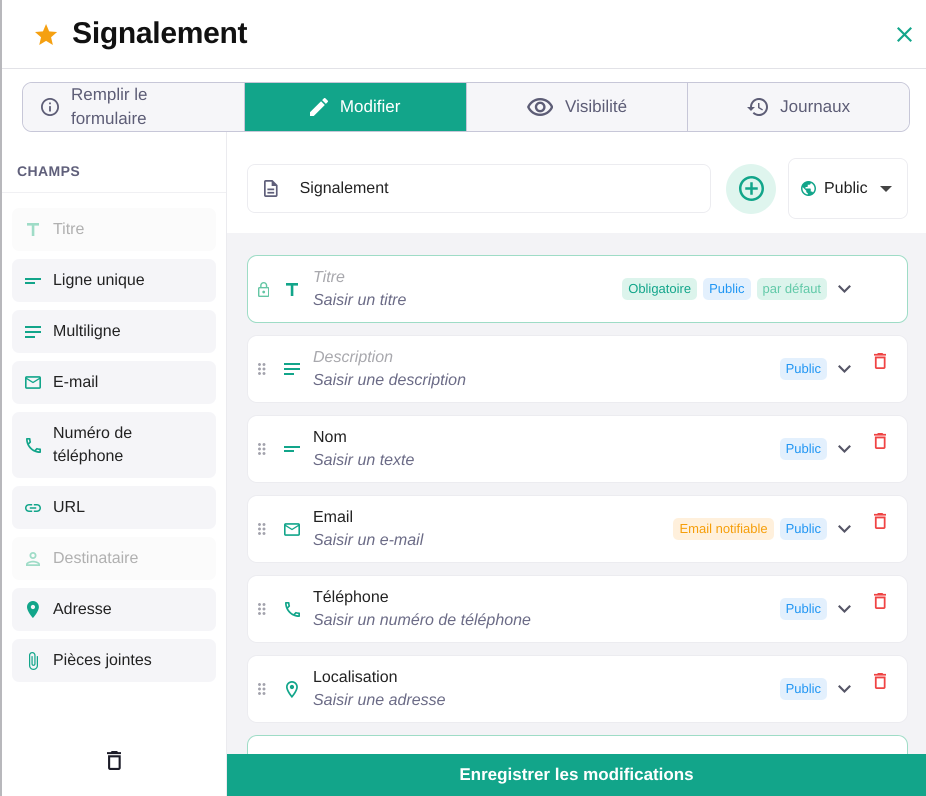  I want to click on required-badge: Obligatoire, so click(660, 289).